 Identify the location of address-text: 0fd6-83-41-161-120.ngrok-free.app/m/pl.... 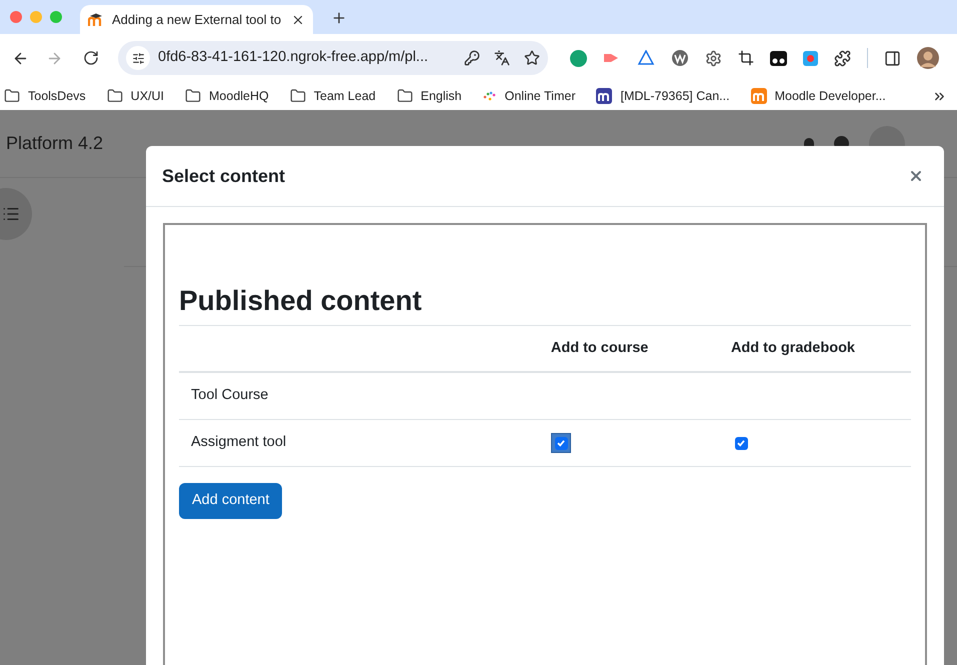
(294, 58).